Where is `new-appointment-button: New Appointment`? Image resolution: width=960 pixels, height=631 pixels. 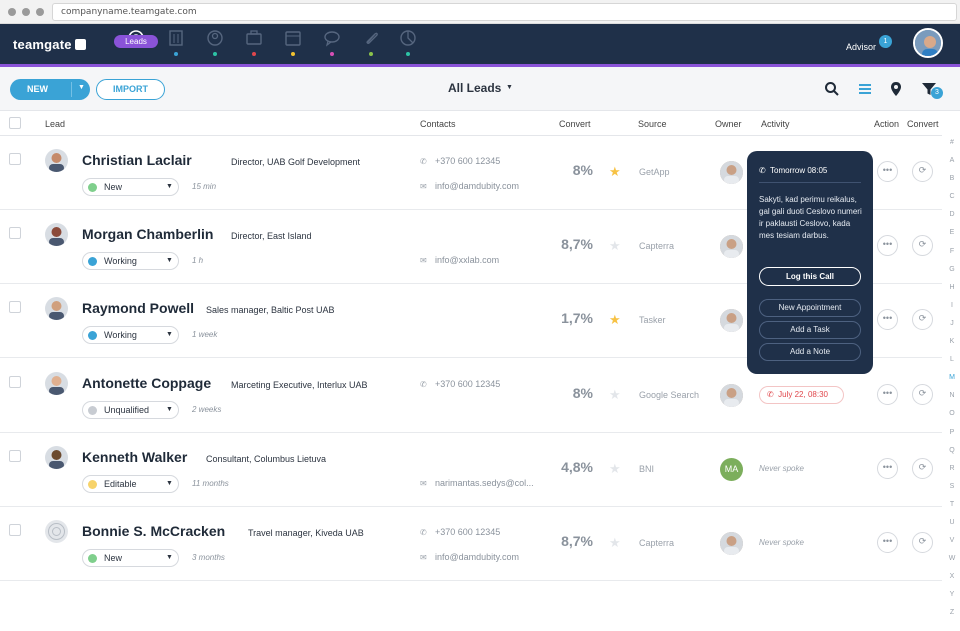 new-appointment-button: New Appointment is located at coordinates (810, 308).